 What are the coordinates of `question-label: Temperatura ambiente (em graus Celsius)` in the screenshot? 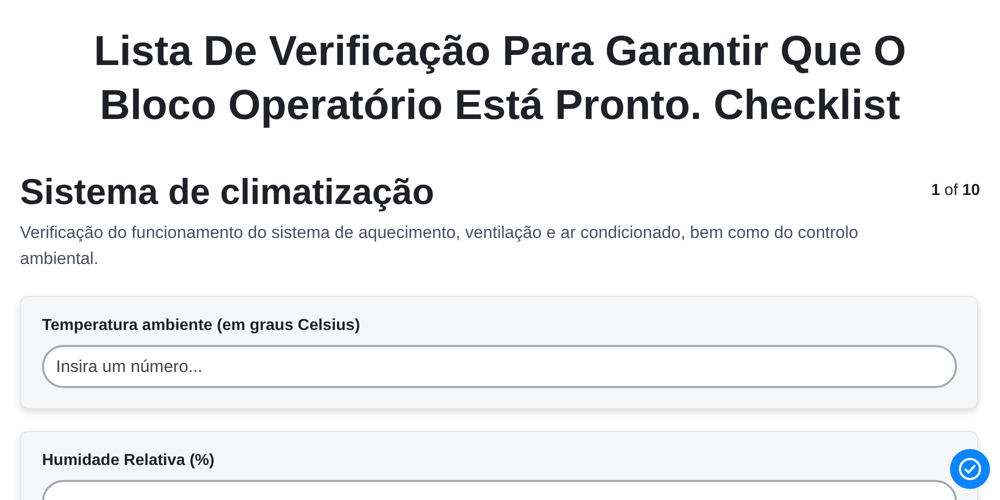 It's located at (202, 326).